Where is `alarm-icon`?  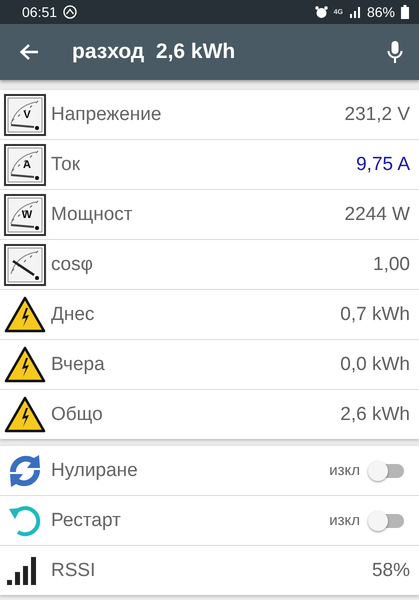
alarm-icon is located at coordinates (321, 12).